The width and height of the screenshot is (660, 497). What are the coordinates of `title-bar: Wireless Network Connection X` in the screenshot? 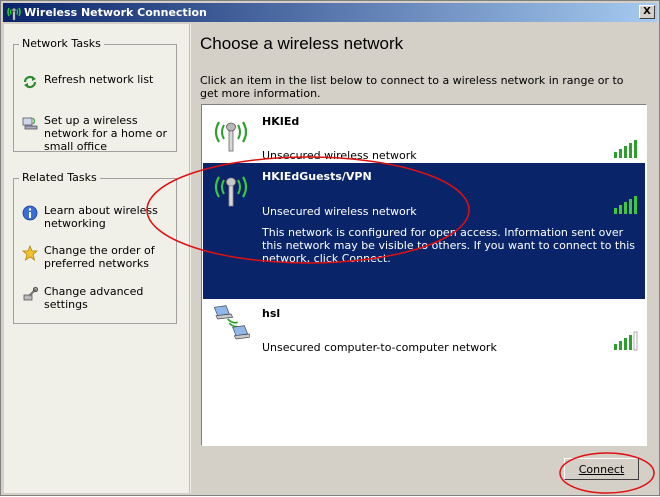 It's located at (330, 12).